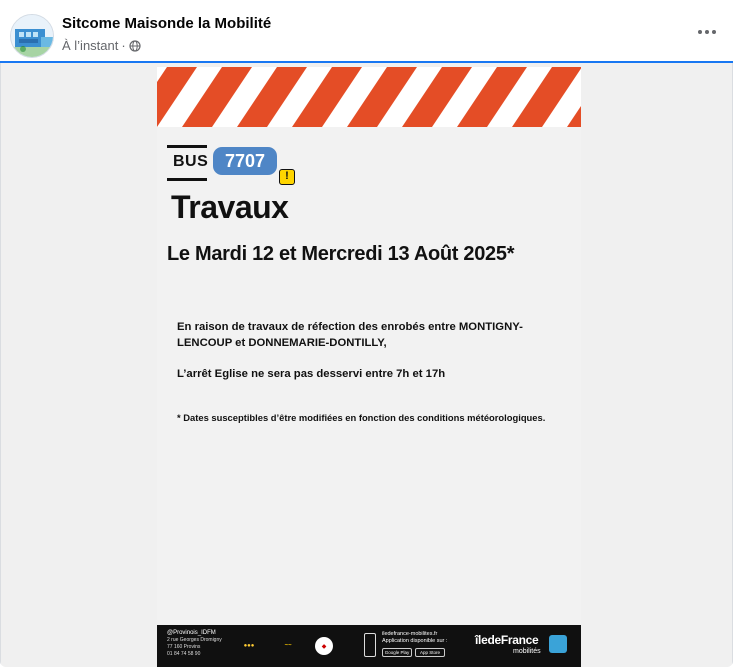  Describe the element at coordinates (191, 161) in the screenshot. I see `bus-label: BUS` at that location.